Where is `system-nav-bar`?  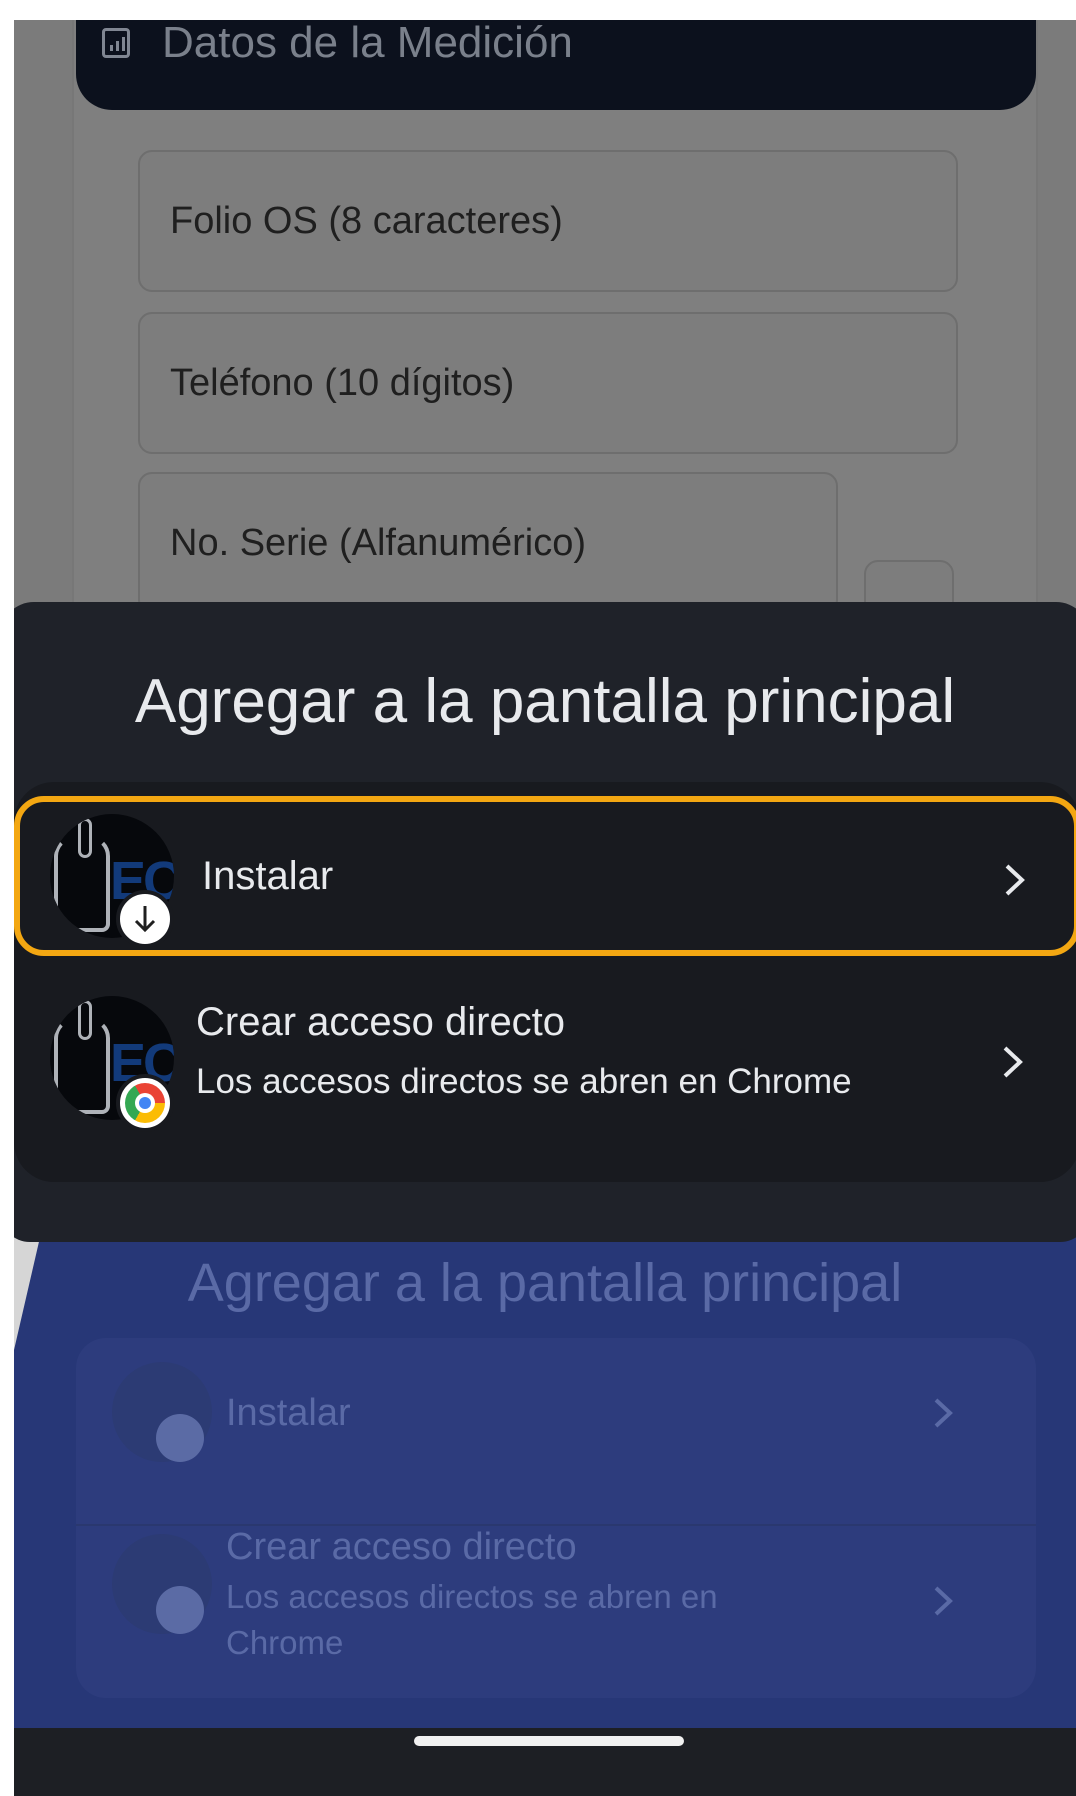 system-nav-bar is located at coordinates (545, 1762).